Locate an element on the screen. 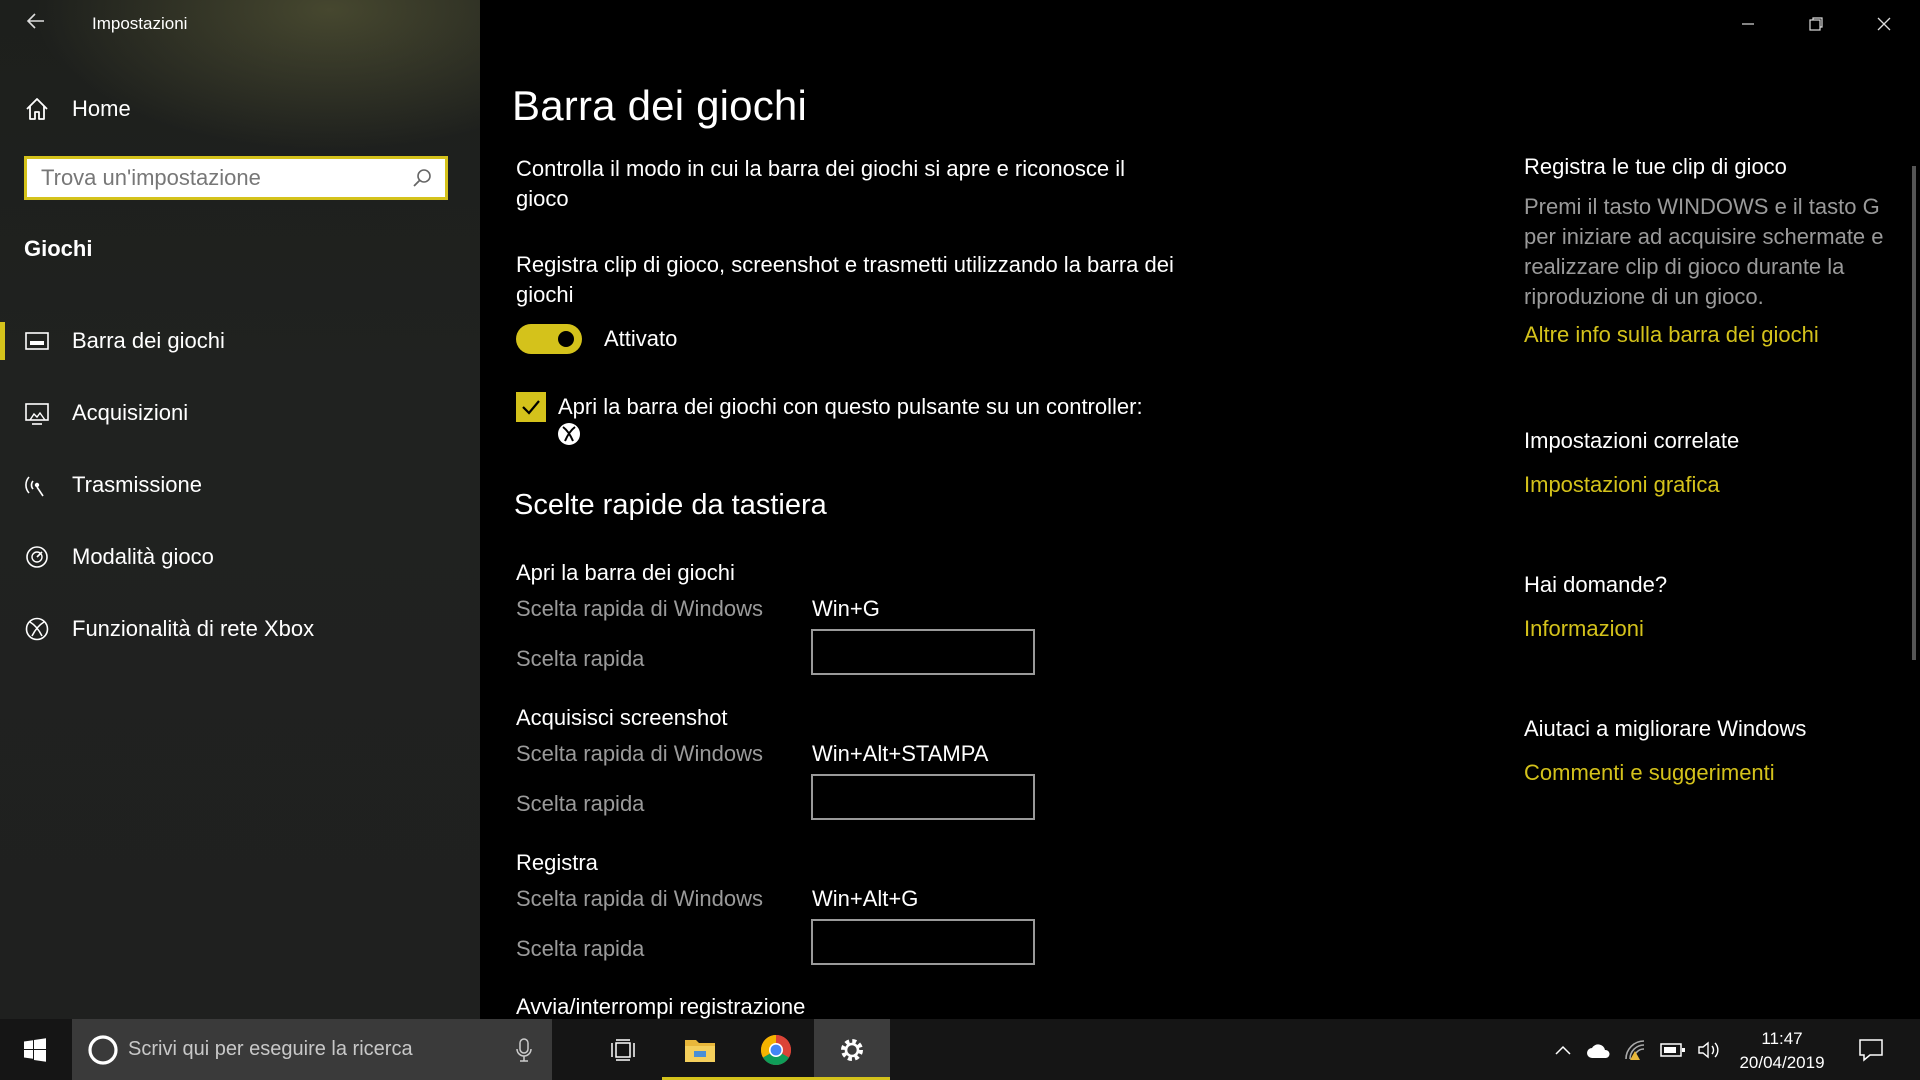 The image size is (1920, 1080). help-link: Informazioni is located at coordinates (1714, 629).